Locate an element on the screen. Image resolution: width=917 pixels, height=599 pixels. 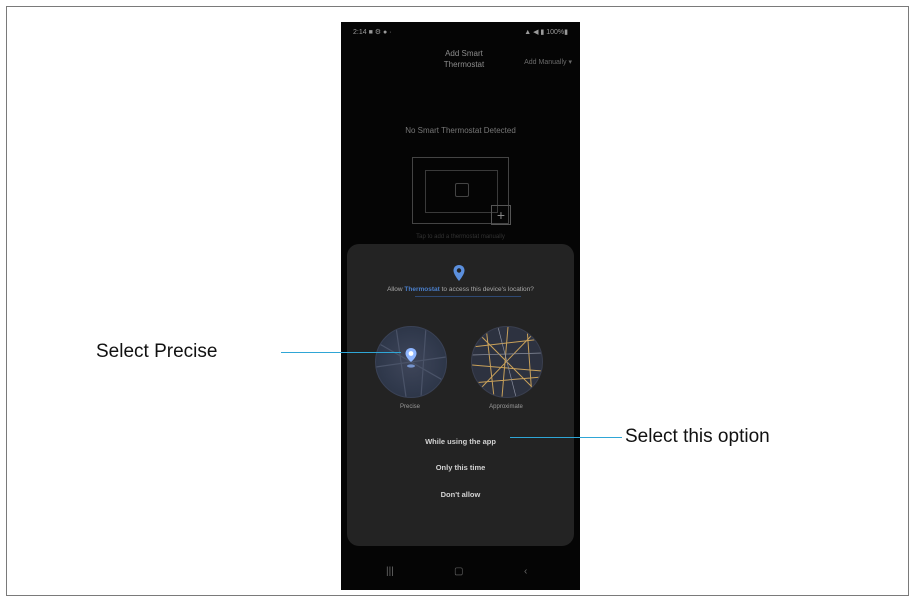
navigation-bar: ||| ▢ ‹ is located at coordinates (460, 575).